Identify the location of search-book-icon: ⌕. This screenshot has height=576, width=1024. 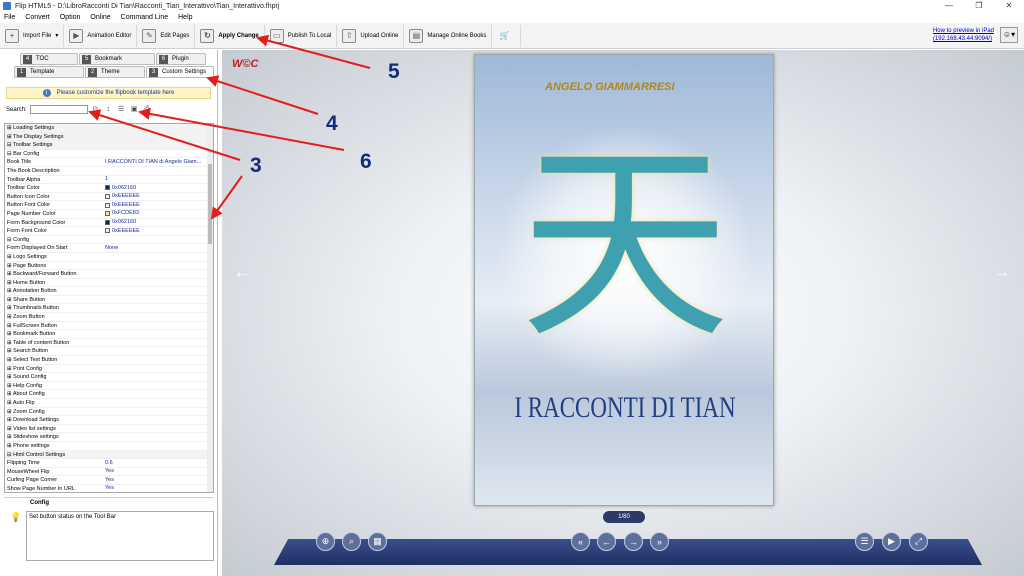
(351, 541).